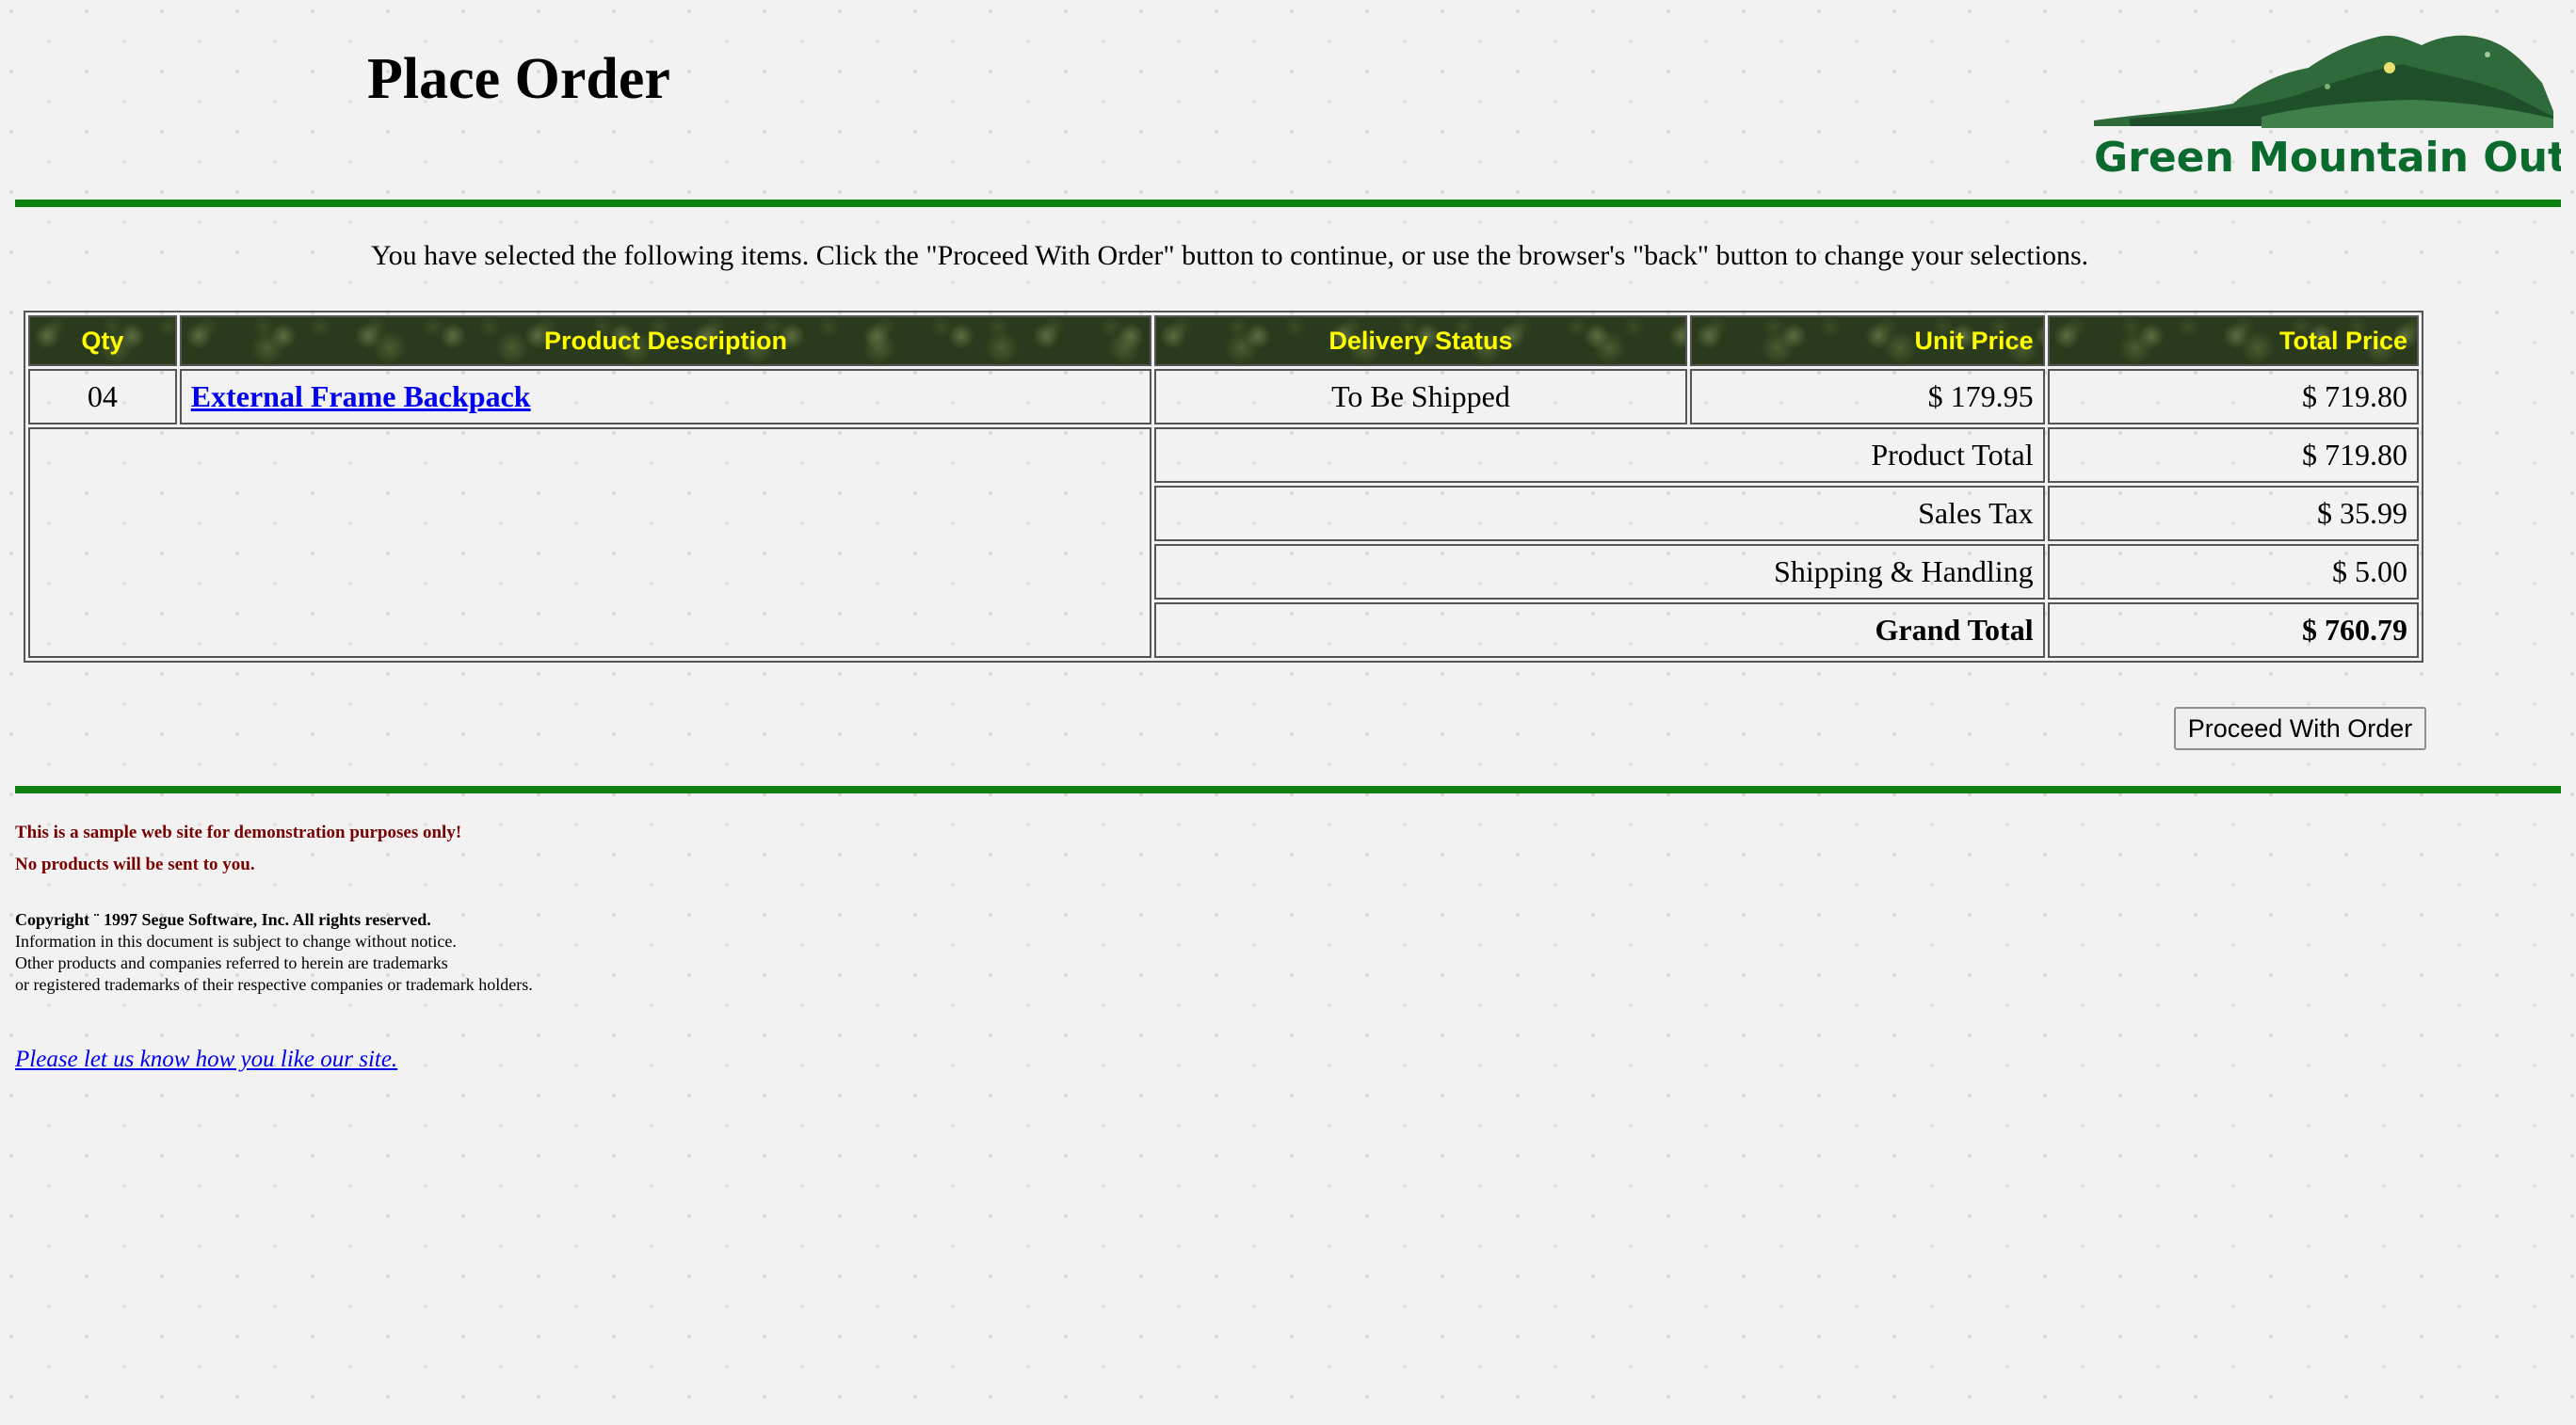 The width and height of the screenshot is (2576, 1425). I want to click on column-header-product-description: Product Description, so click(665, 340).